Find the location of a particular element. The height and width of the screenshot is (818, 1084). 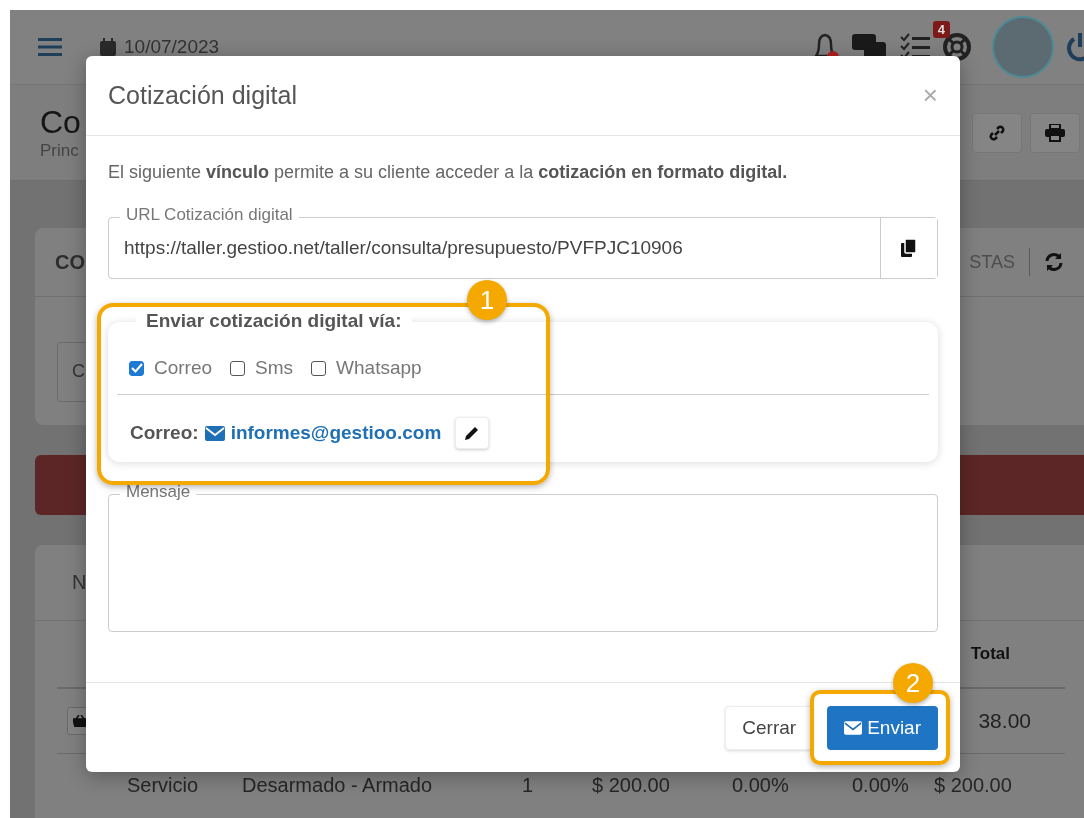

link-button is located at coordinates (997, 132).